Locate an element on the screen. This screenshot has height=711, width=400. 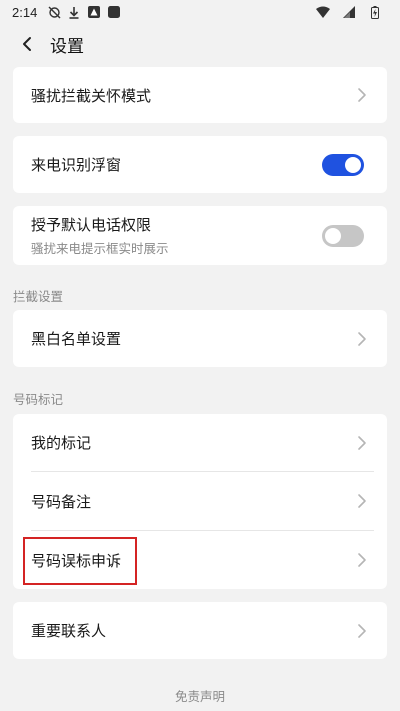
caller-id-float-toggle is located at coordinates (343, 164).